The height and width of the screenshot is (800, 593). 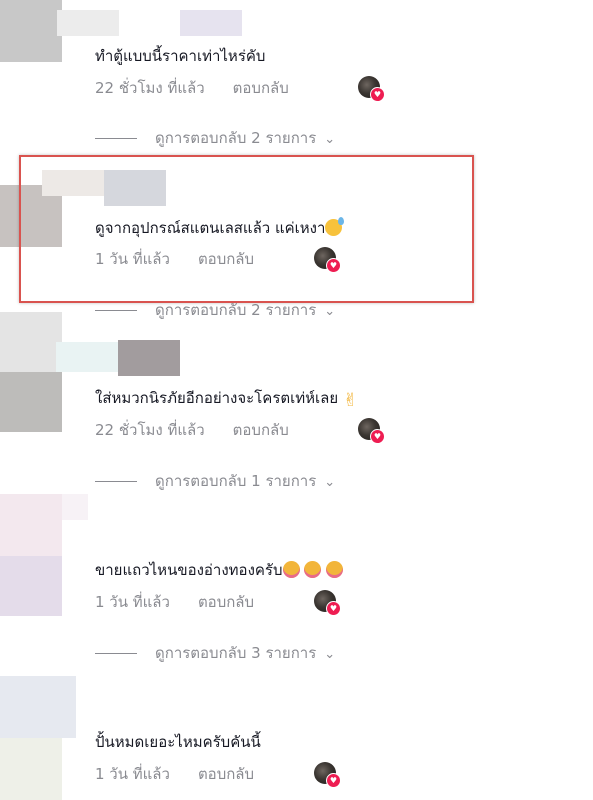 I want to click on view-replies-label: ดูการตอบกลับ 3 รายการ, so click(x=236, y=653).